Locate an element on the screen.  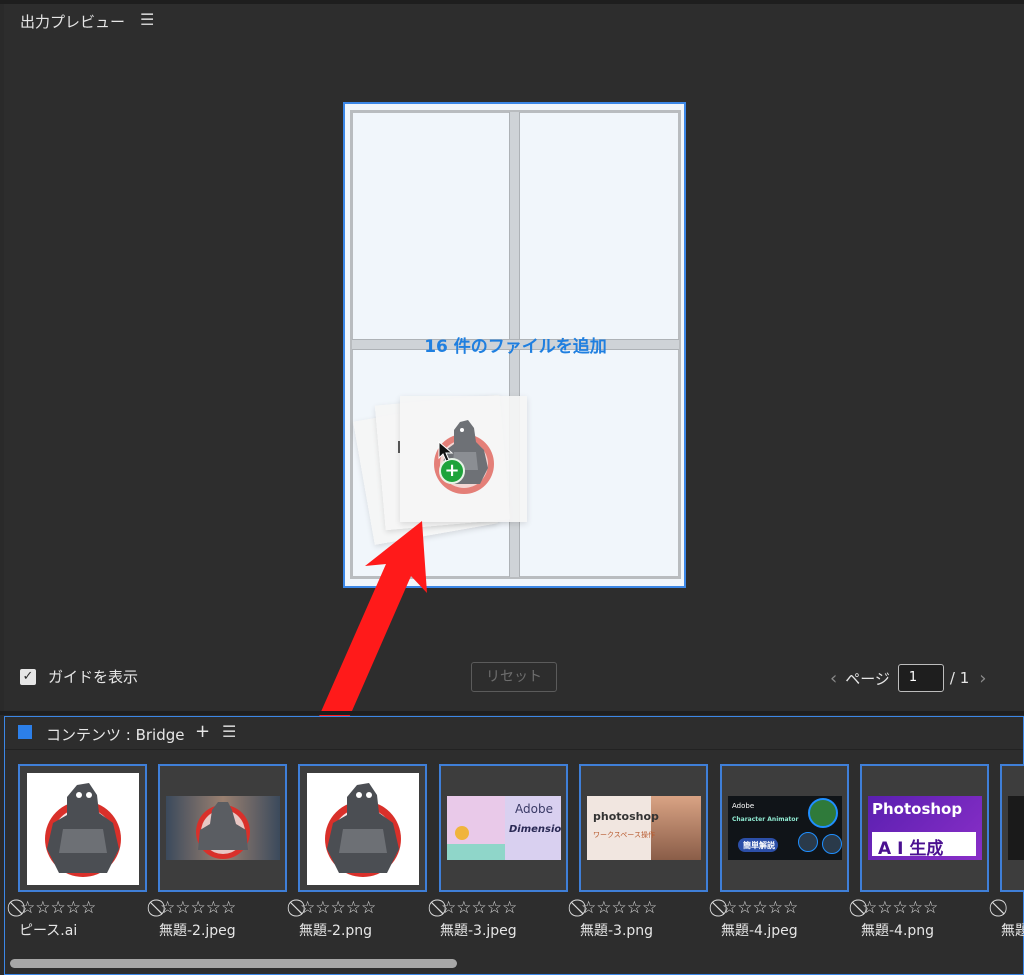
thumb-text: photoshop is located at coordinates (626, 816).